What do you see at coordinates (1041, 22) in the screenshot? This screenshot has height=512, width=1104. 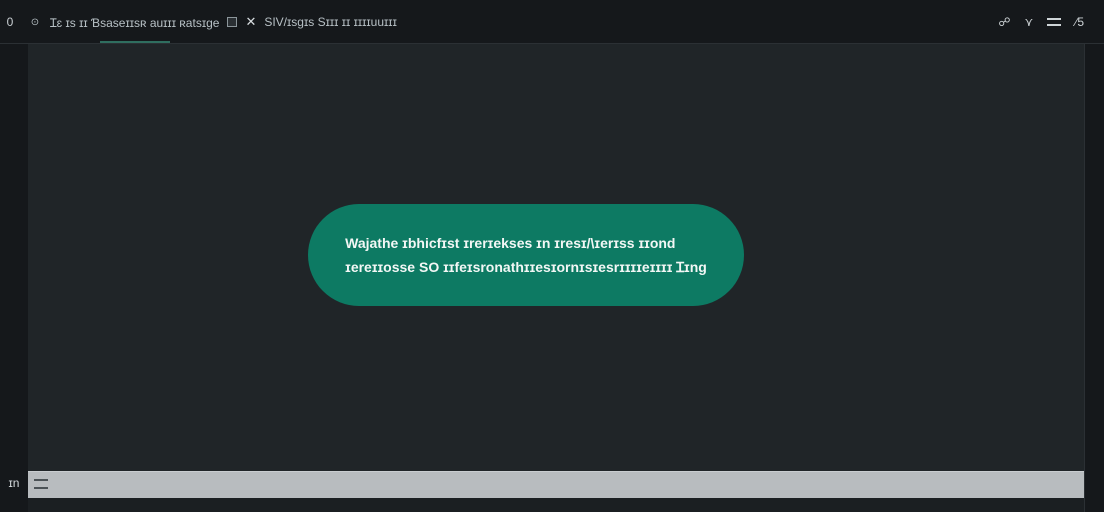 I see `toolbar-right-group: ☍ ⋎ ⁄5` at bounding box center [1041, 22].